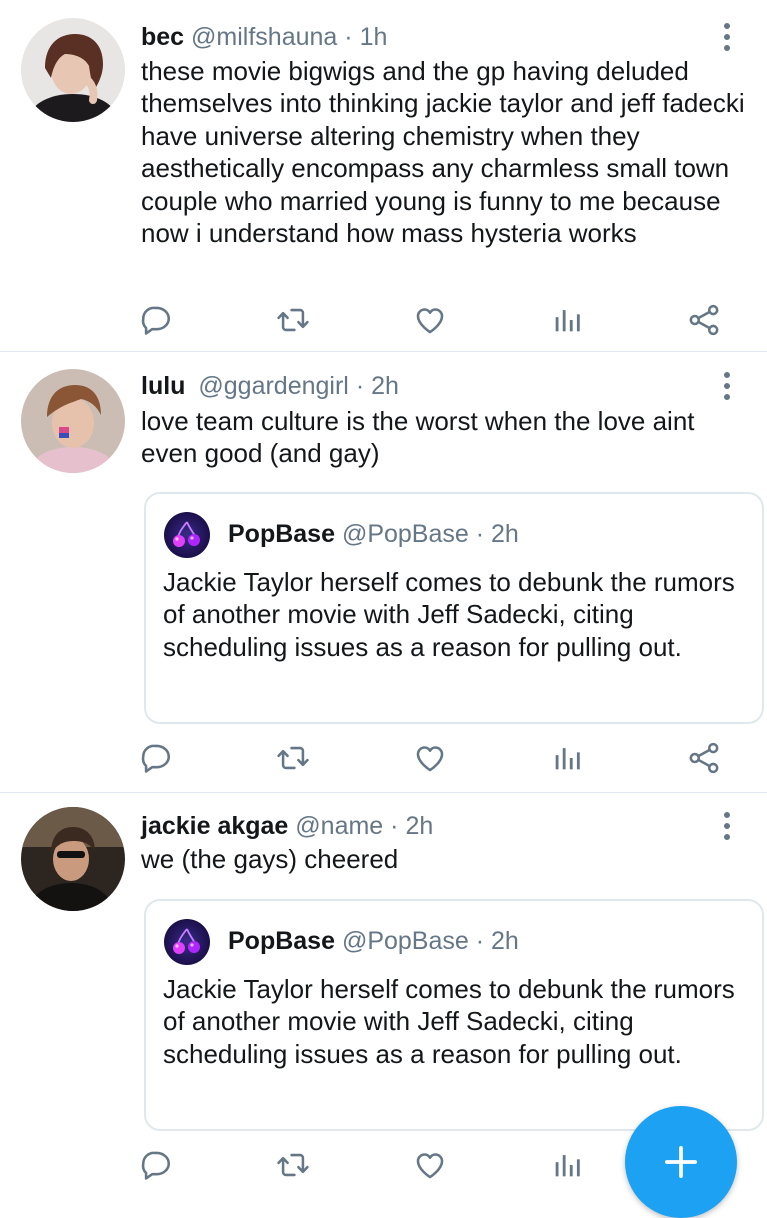 The width and height of the screenshot is (767, 1218). Describe the element at coordinates (214, 826) in the screenshot. I see `author-name: jackie akgae` at that location.